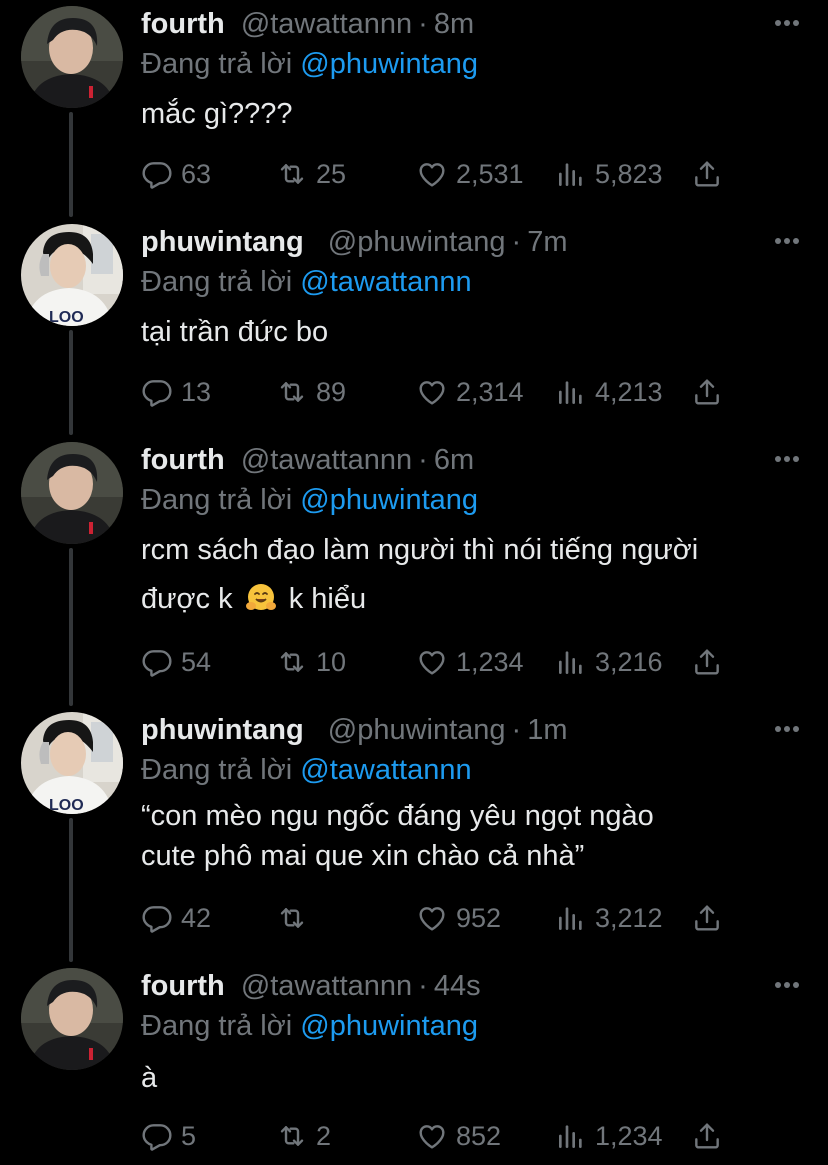  Describe the element at coordinates (176, 918) in the screenshot. I see `reply-button: 42` at that location.